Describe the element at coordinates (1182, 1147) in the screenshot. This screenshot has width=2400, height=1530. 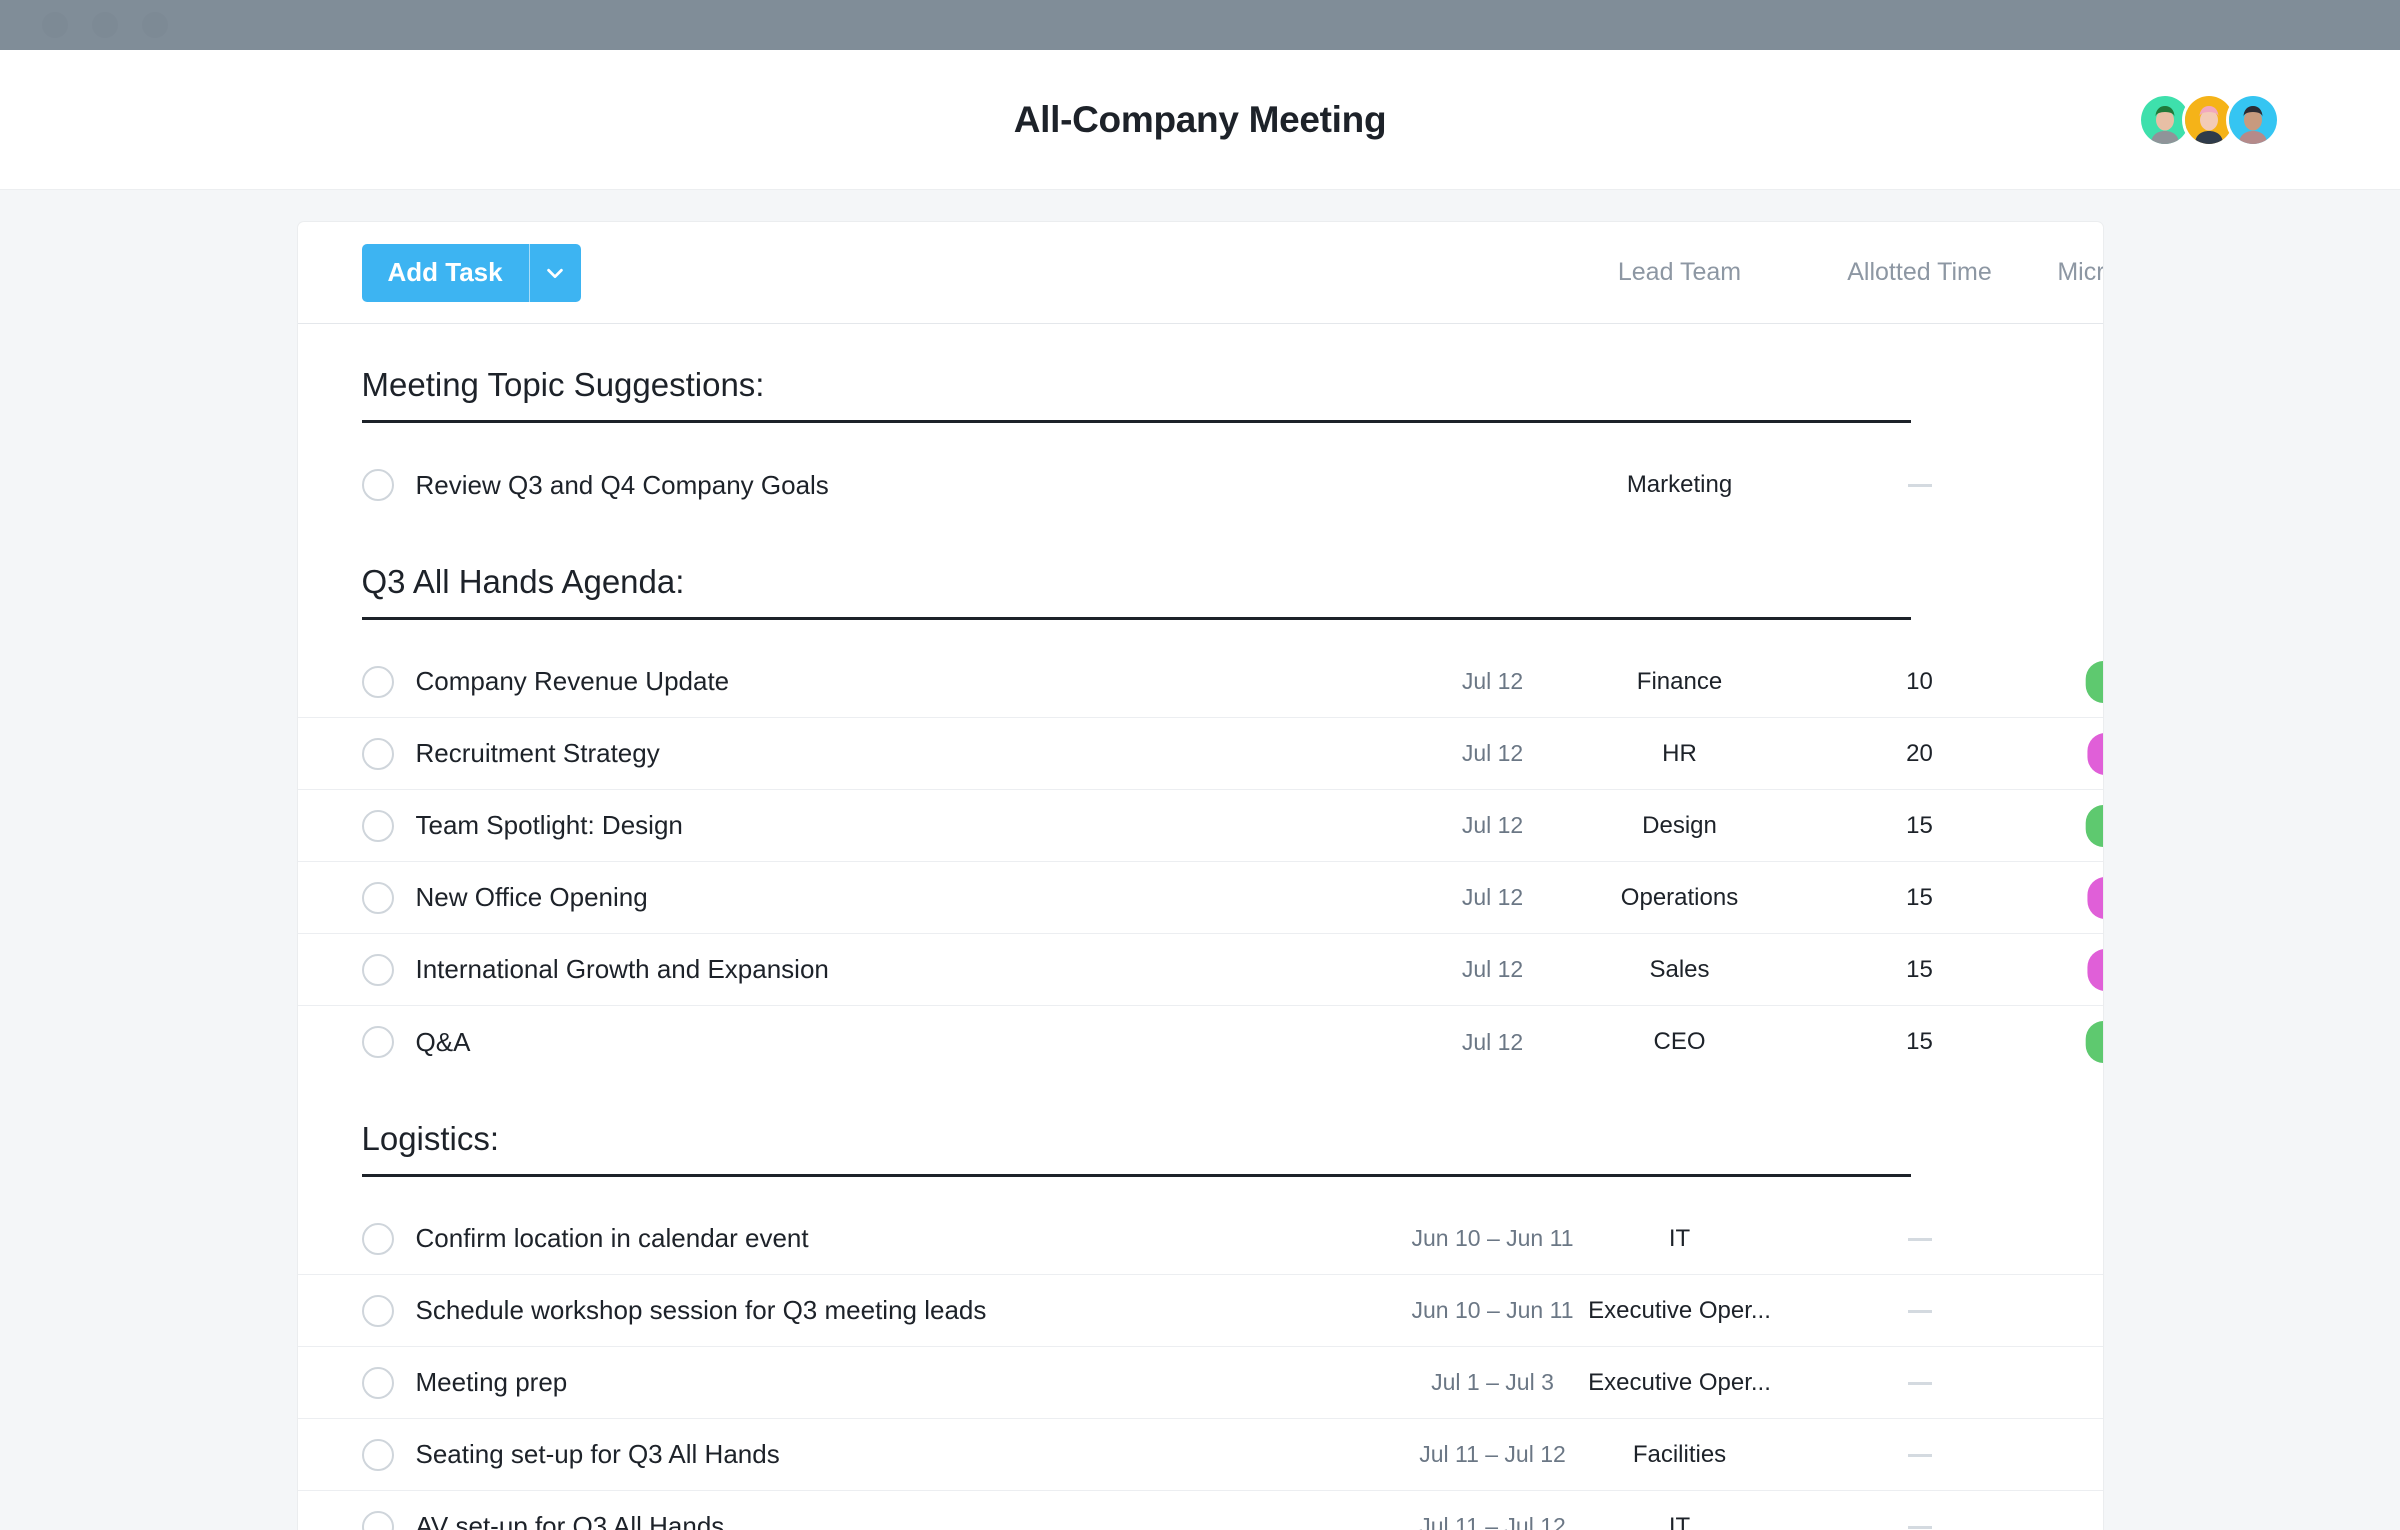
I see `section-title: Logistics:` at that location.